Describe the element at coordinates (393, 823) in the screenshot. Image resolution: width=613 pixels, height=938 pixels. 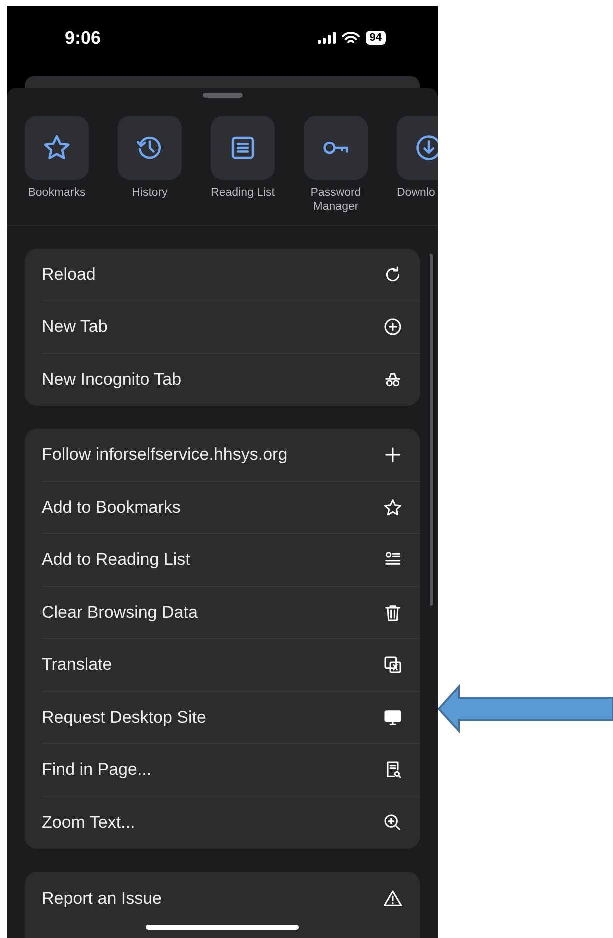
I see `zoom-in-icon` at that location.